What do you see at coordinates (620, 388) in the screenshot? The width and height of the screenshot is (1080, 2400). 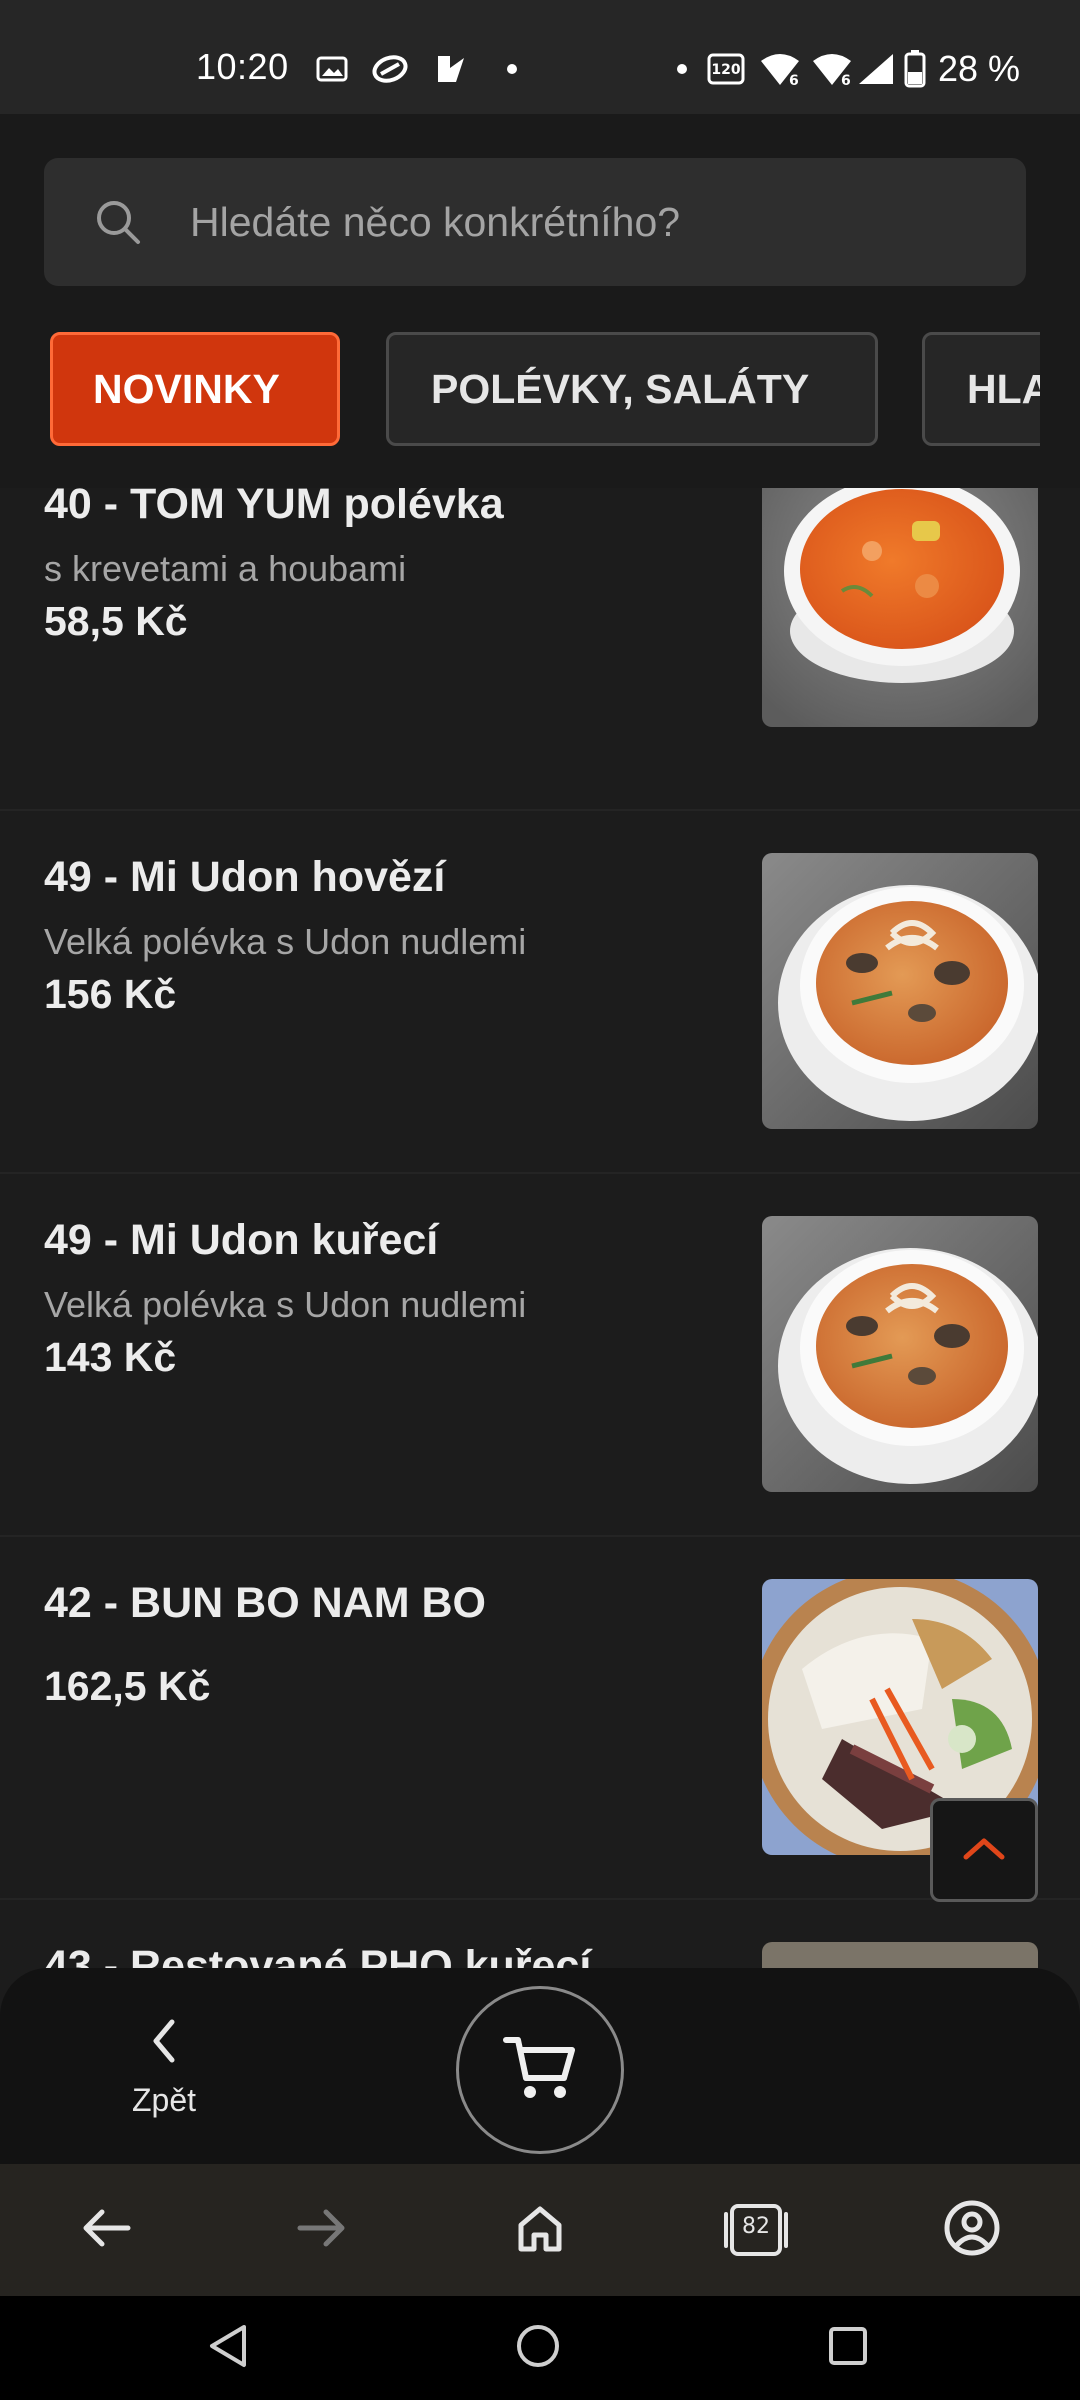 I see `tab-label: POLÉVKY, SALÁTY` at bounding box center [620, 388].